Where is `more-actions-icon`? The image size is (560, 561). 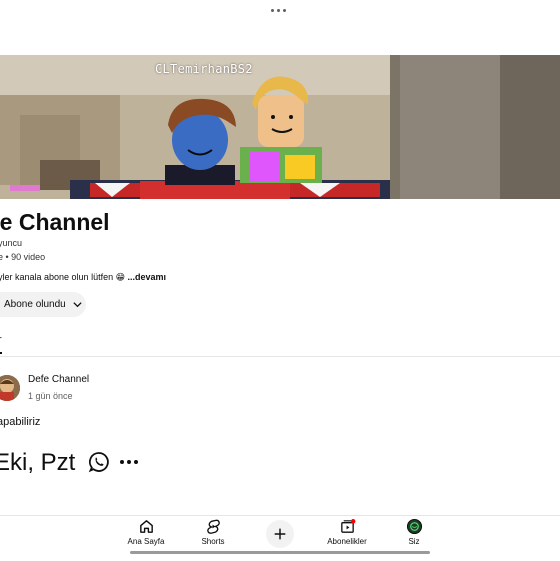 more-actions-icon is located at coordinates (129, 462).